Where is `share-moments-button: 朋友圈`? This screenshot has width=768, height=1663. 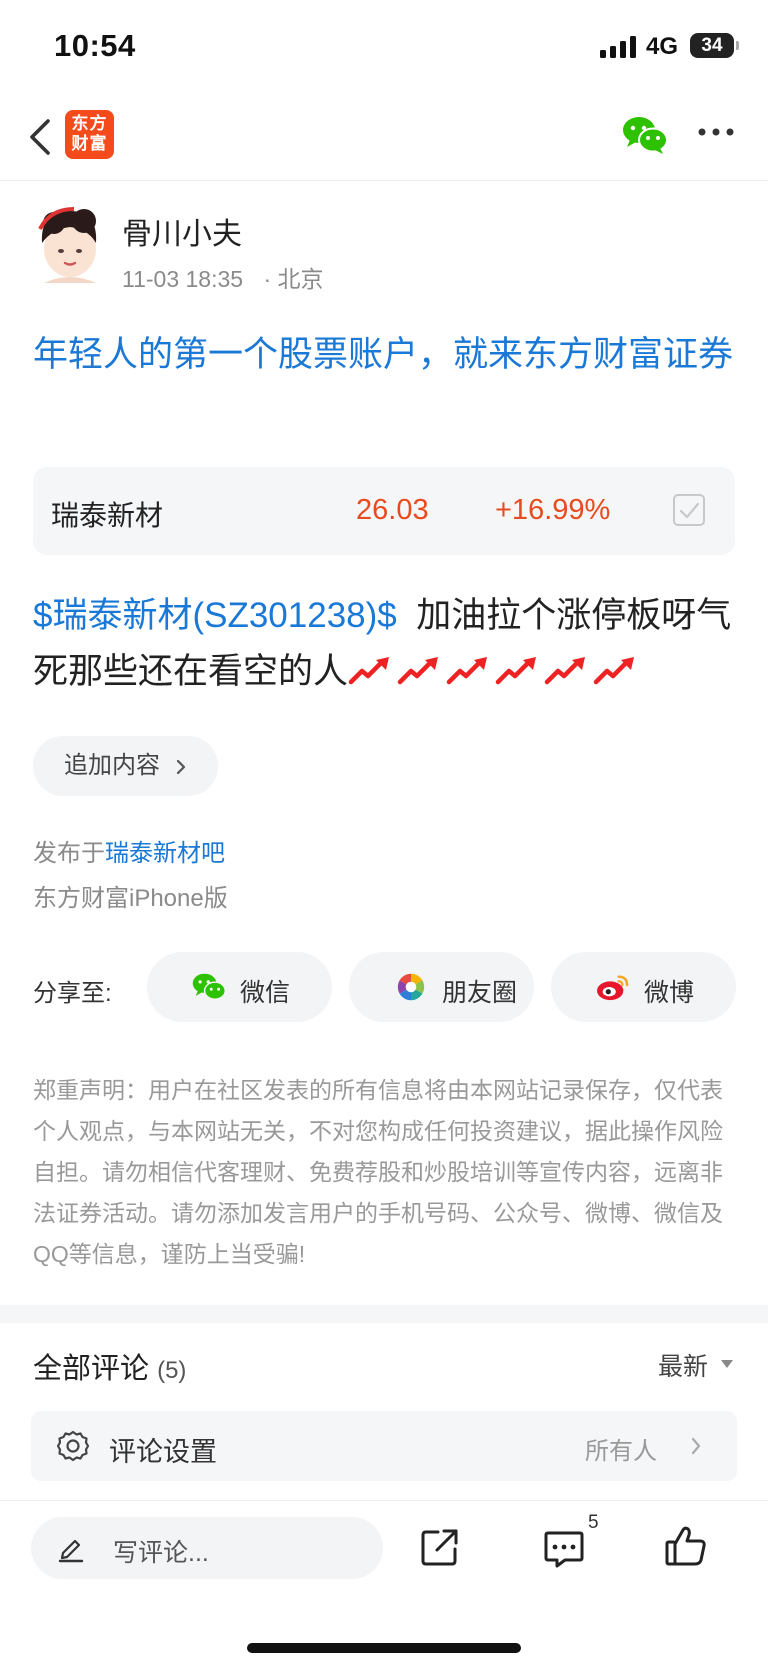
share-moments-button: 朋友圈 is located at coordinates (441, 987).